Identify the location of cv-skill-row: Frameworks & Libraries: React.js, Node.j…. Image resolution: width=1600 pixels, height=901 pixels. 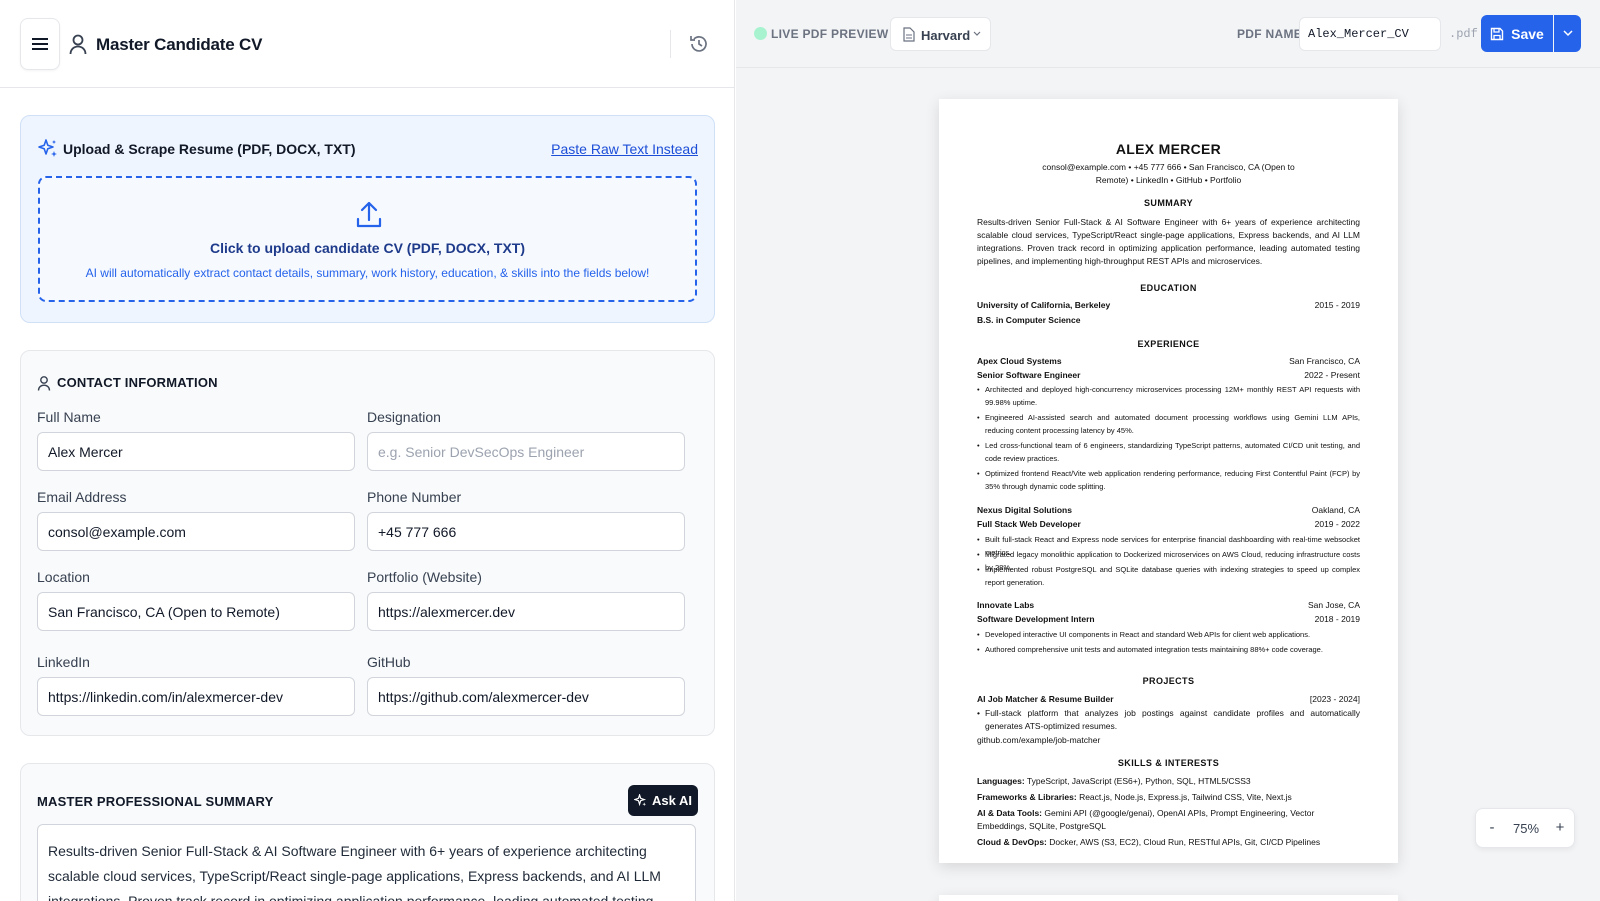
(1168, 797).